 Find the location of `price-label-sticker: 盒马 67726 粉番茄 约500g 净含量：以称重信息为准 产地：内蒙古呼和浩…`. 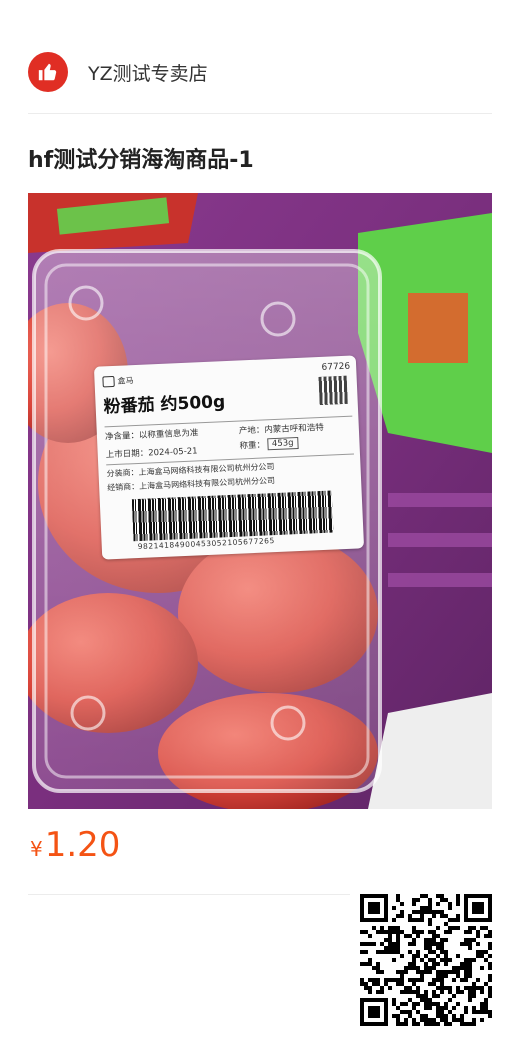

price-label-sticker: 盒马 67726 粉番茄 约500g 净含量：以称重信息为准 产地：内蒙古呼和浩… is located at coordinates (229, 457).